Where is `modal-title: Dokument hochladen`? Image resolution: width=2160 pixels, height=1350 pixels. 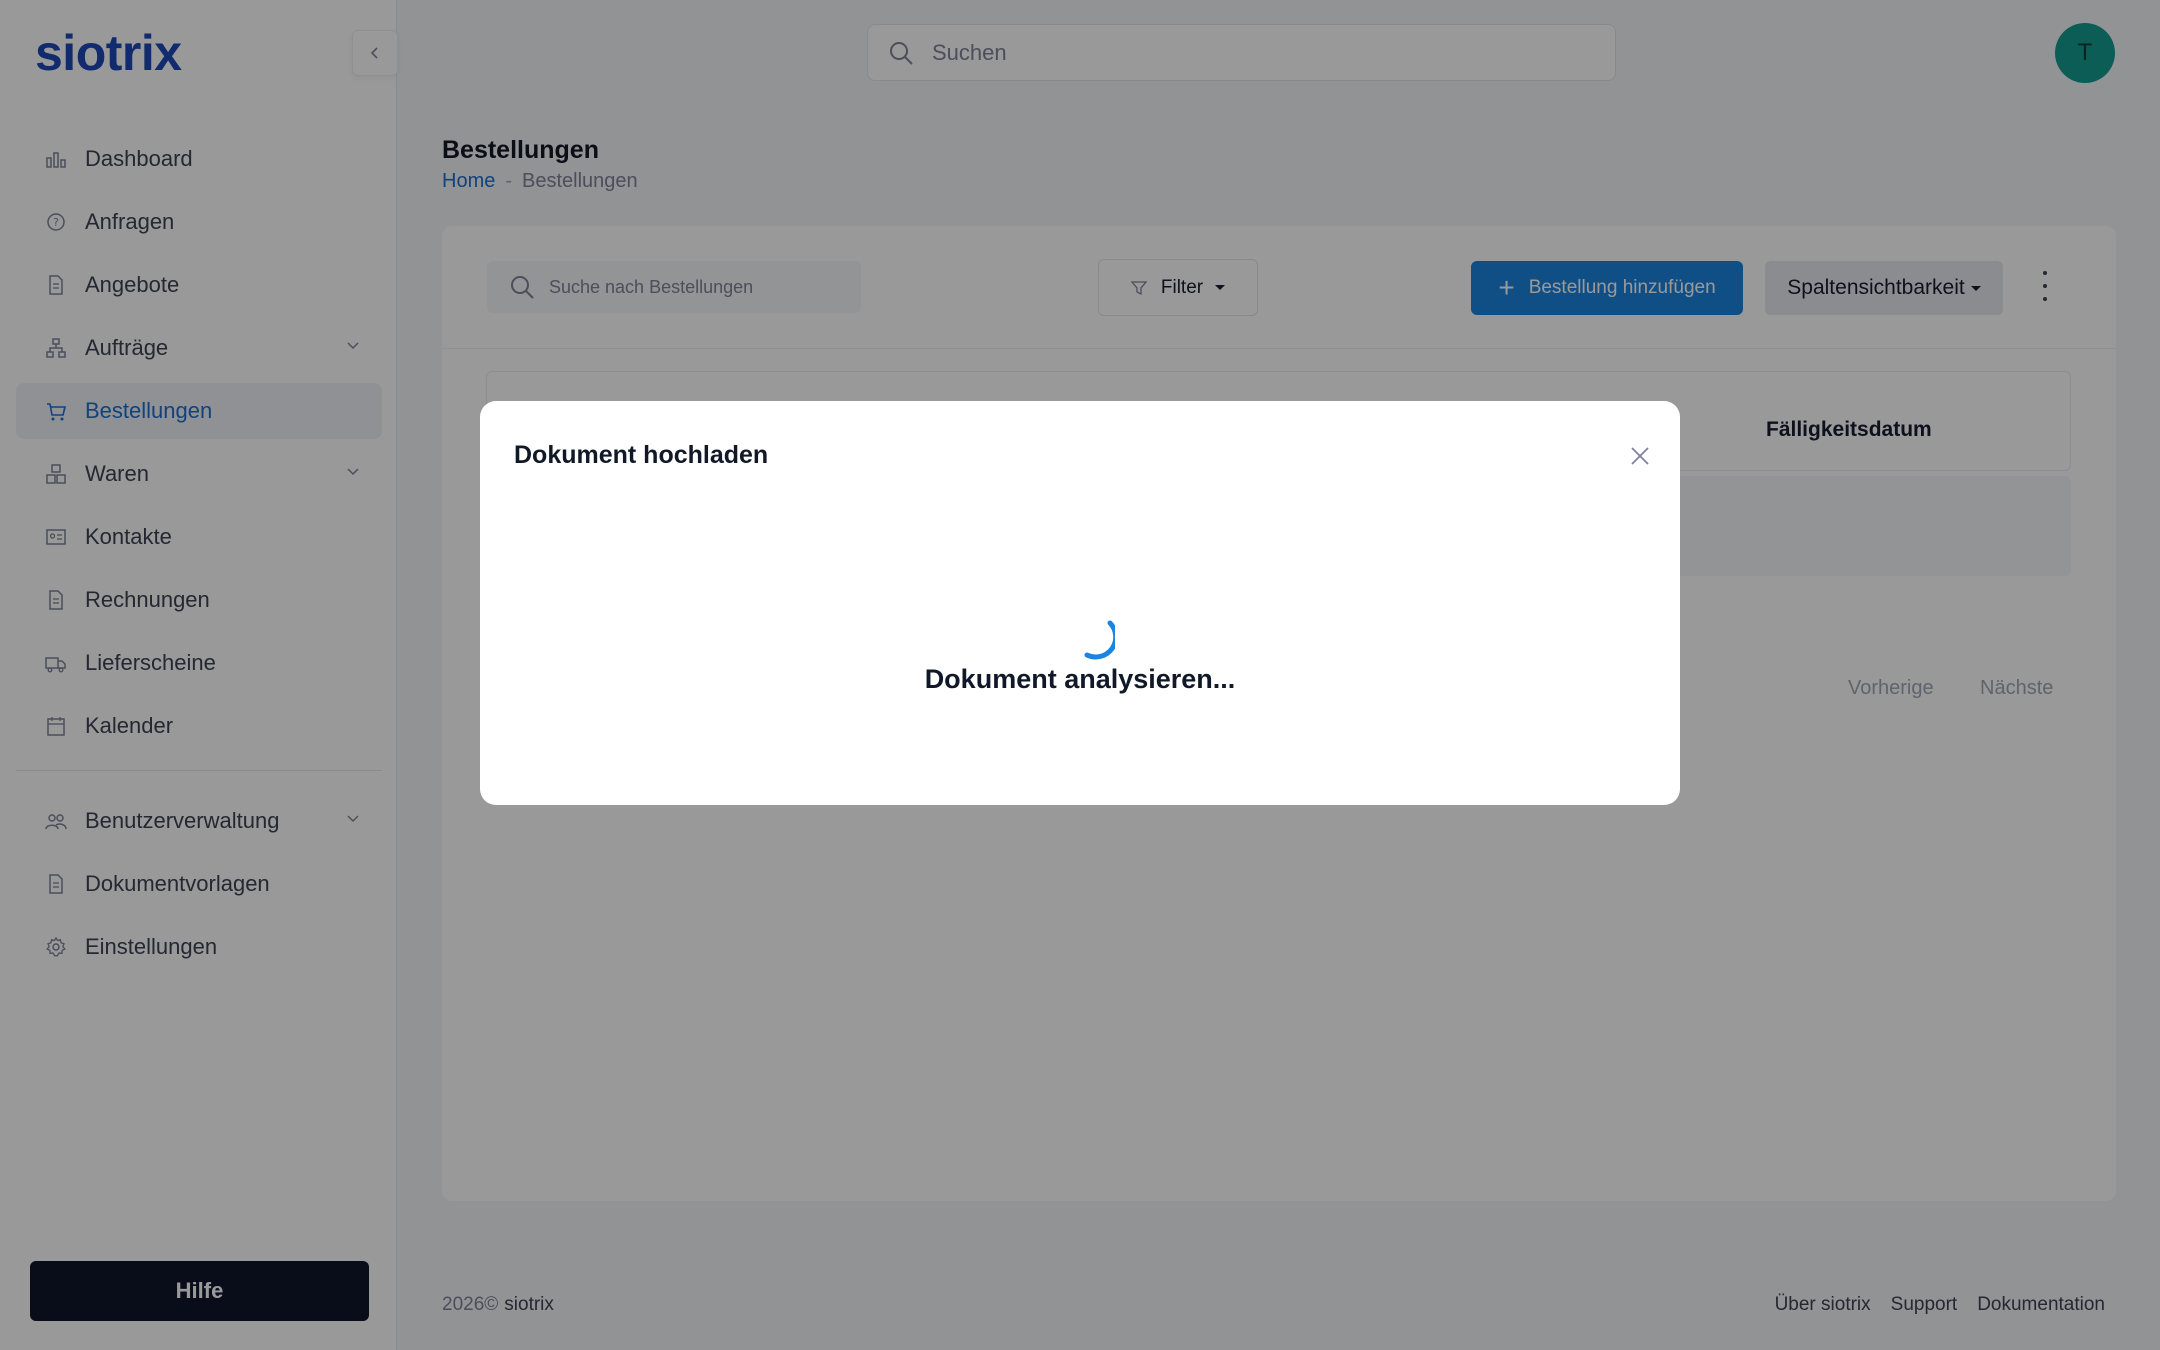 modal-title: Dokument hochladen is located at coordinates (641, 455).